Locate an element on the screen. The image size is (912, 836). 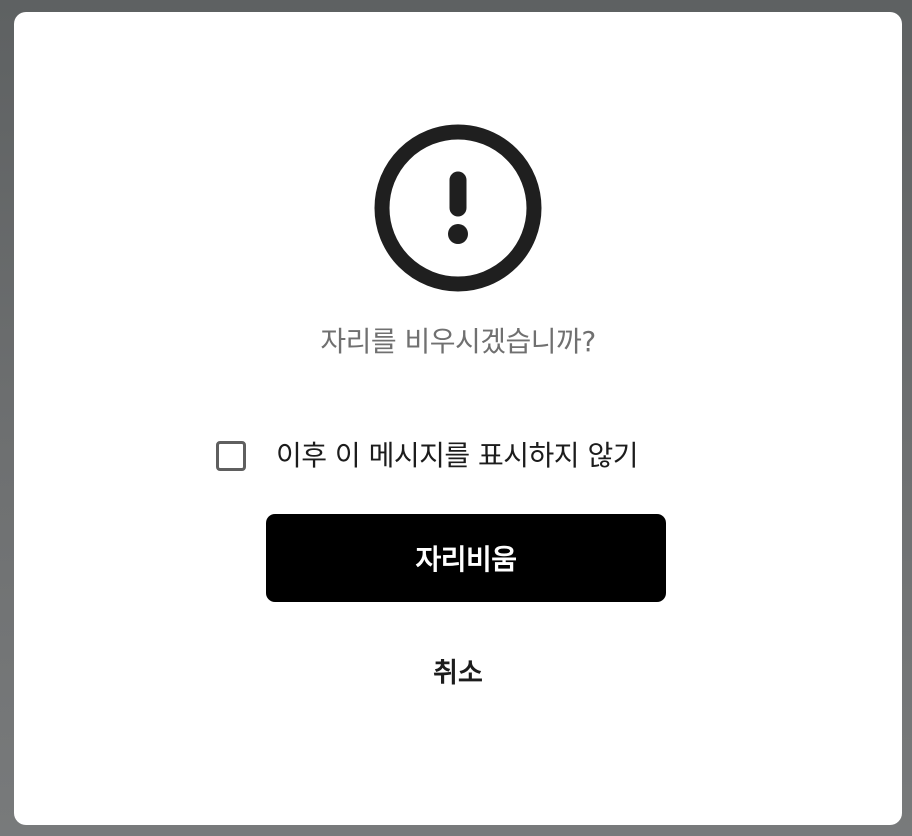
set-away-button: 자리비움 is located at coordinates (466, 558).